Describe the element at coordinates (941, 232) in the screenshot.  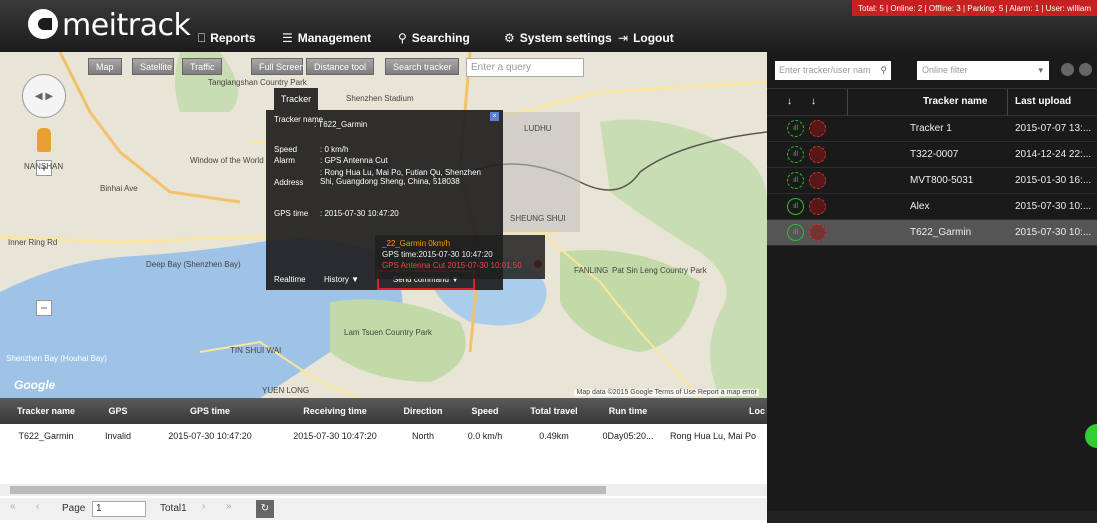
I see `tracker-name: T622_Garmin` at that location.